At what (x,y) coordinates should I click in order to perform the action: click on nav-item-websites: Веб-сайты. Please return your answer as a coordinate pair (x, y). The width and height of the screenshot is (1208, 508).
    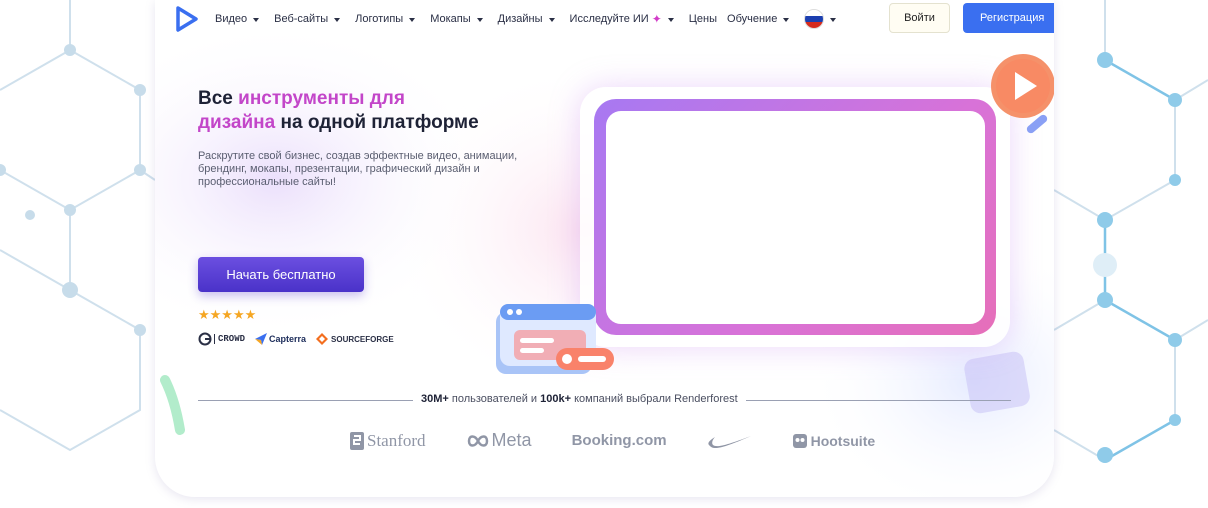
    Looking at the image, I should click on (307, 19).